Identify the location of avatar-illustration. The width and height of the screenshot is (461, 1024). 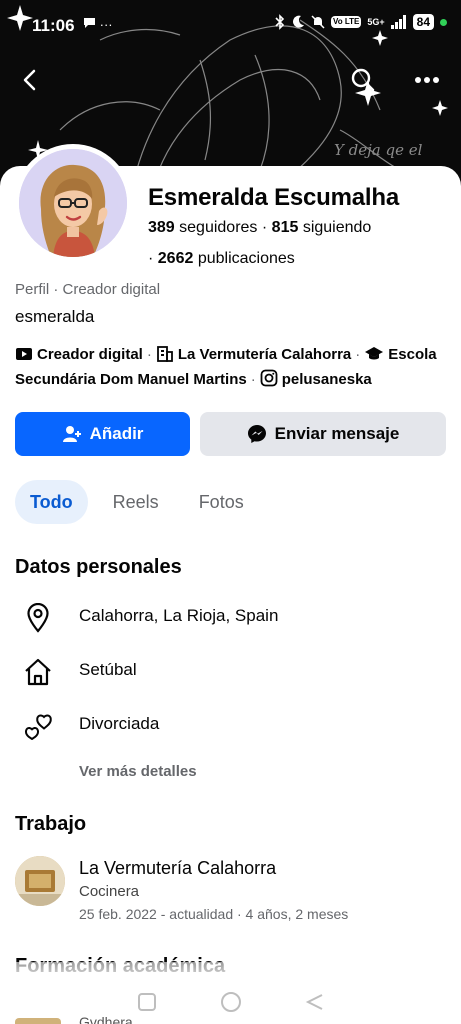
(73, 203).